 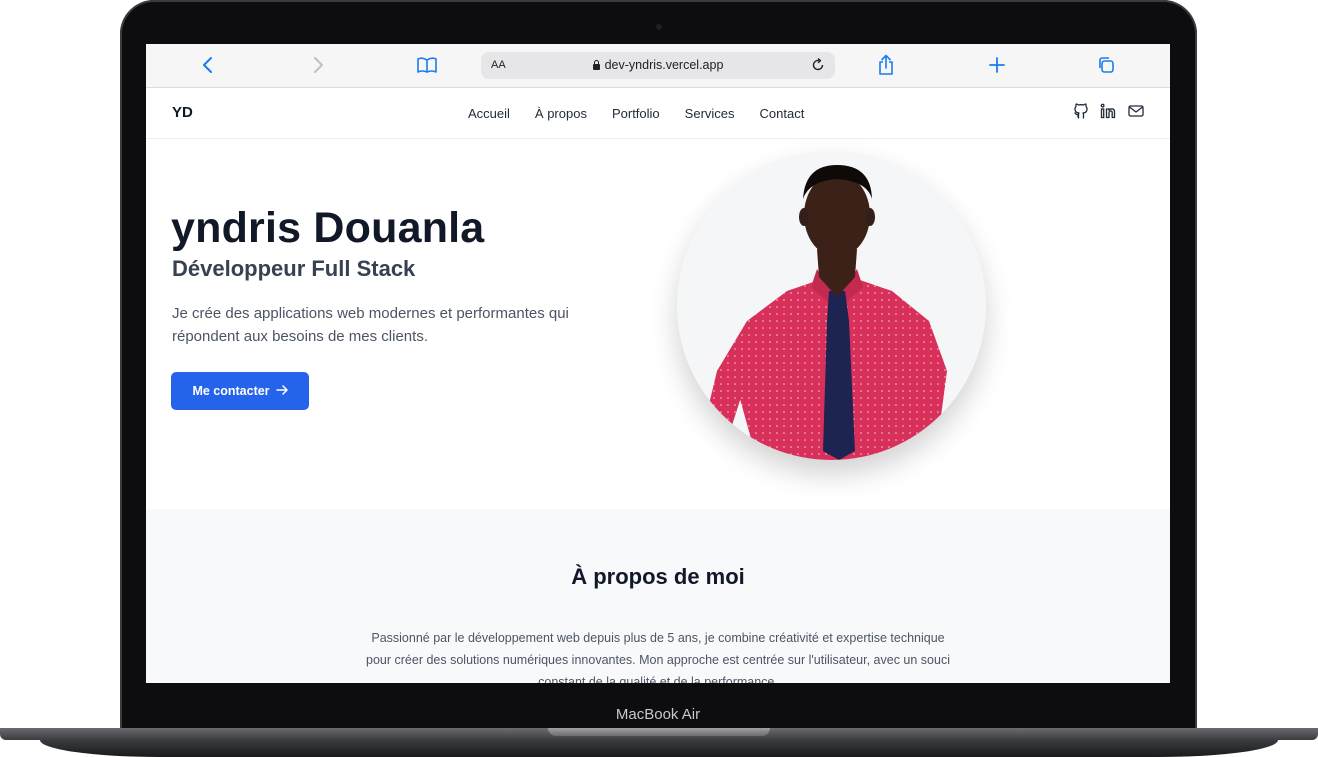 I want to click on back-icon, so click(x=208, y=65).